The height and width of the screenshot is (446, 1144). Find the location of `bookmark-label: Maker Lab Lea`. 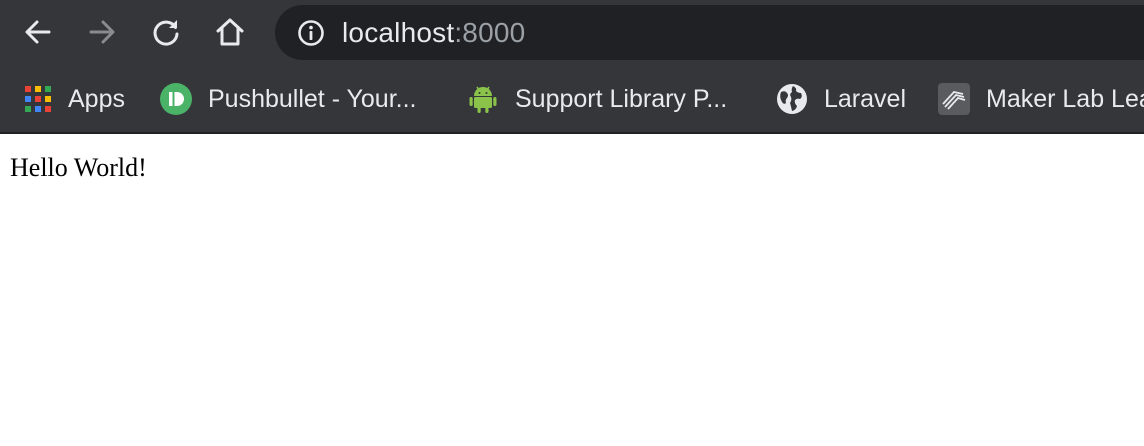

bookmark-label: Maker Lab Lea is located at coordinates (1065, 99).